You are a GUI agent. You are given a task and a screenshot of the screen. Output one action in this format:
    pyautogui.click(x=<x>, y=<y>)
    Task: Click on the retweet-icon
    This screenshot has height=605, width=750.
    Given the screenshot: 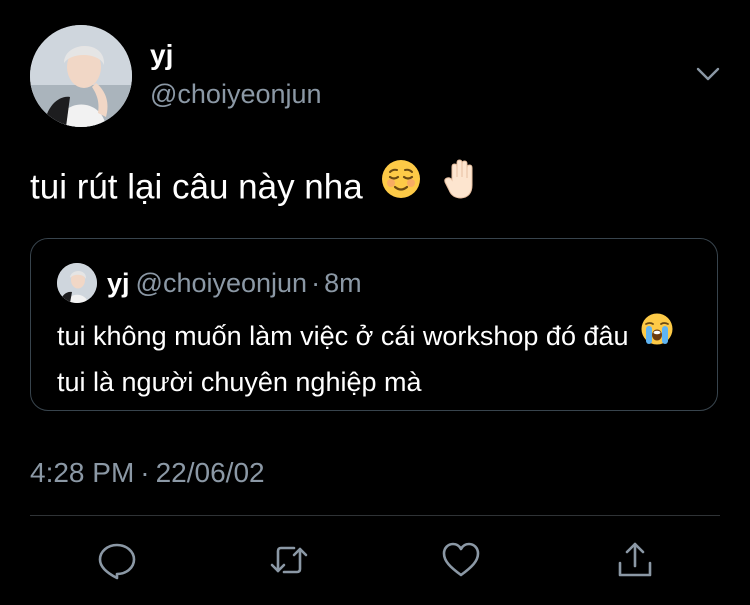 What is the action you would take?
    pyautogui.click(x=289, y=560)
    